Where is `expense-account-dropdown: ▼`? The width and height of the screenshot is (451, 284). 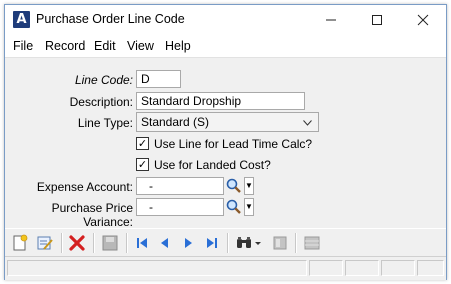
expense-account-dropdown: ▼ is located at coordinates (249, 186).